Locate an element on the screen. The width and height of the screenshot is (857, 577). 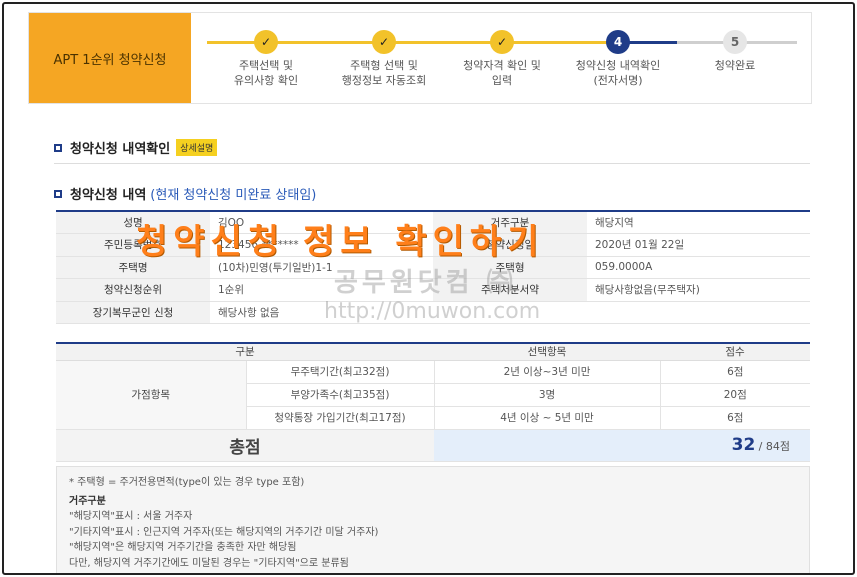
detail-badge: 상세설명 is located at coordinates (197, 147).